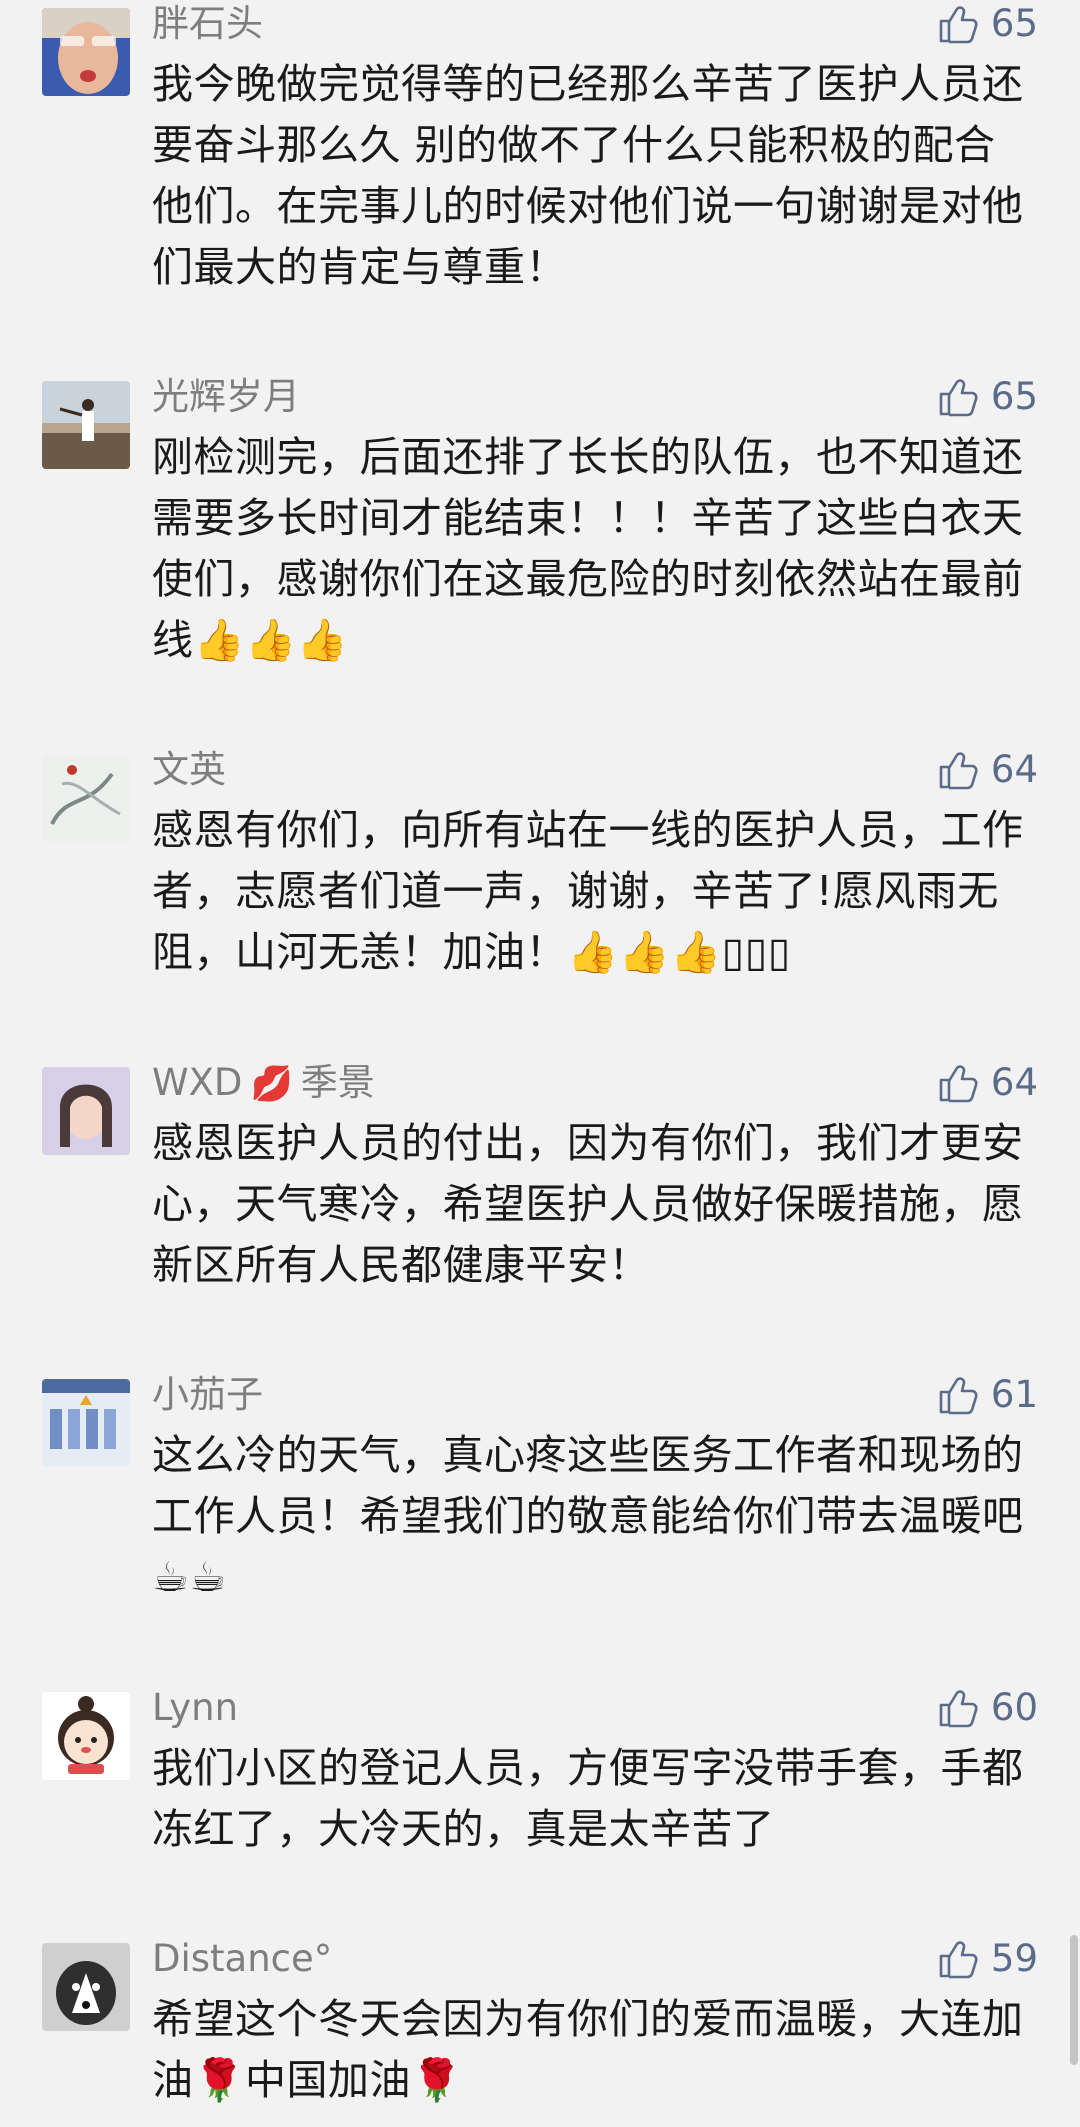 The height and width of the screenshot is (2127, 1080). What do you see at coordinates (207, 24) in the screenshot?
I see `comment-username: 胖石头` at bounding box center [207, 24].